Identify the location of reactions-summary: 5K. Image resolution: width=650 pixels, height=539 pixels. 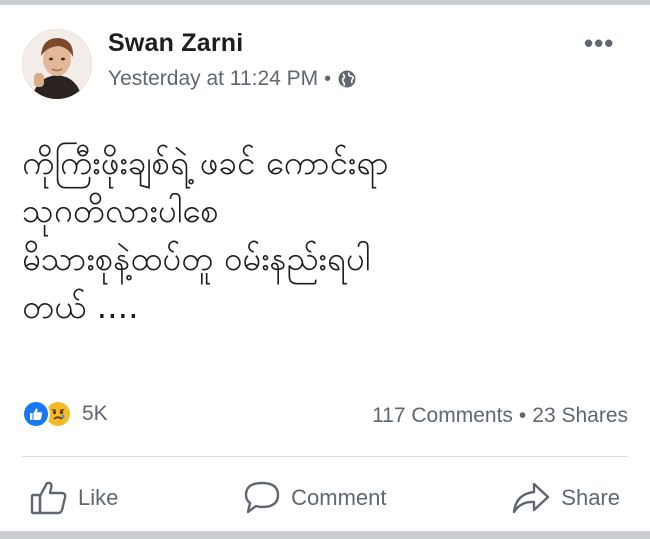
(65, 414).